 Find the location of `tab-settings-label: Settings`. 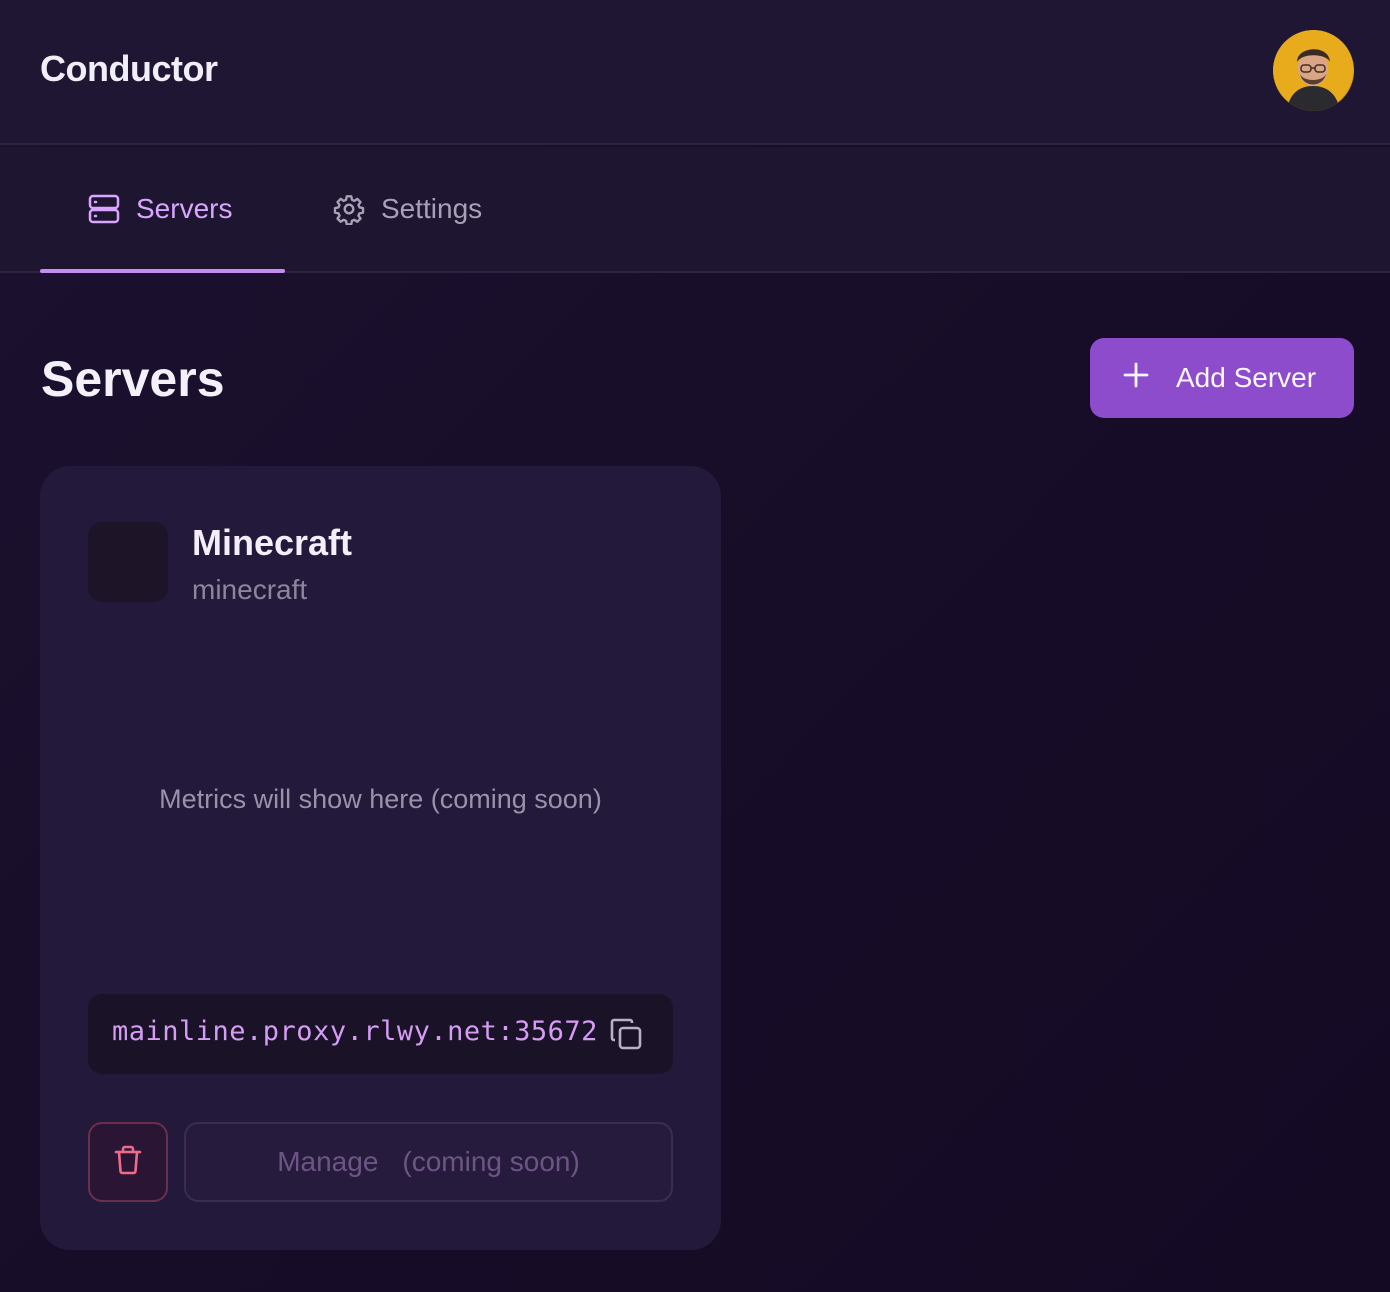

tab-settings-label: Settings is located at coordinates (432, 208).